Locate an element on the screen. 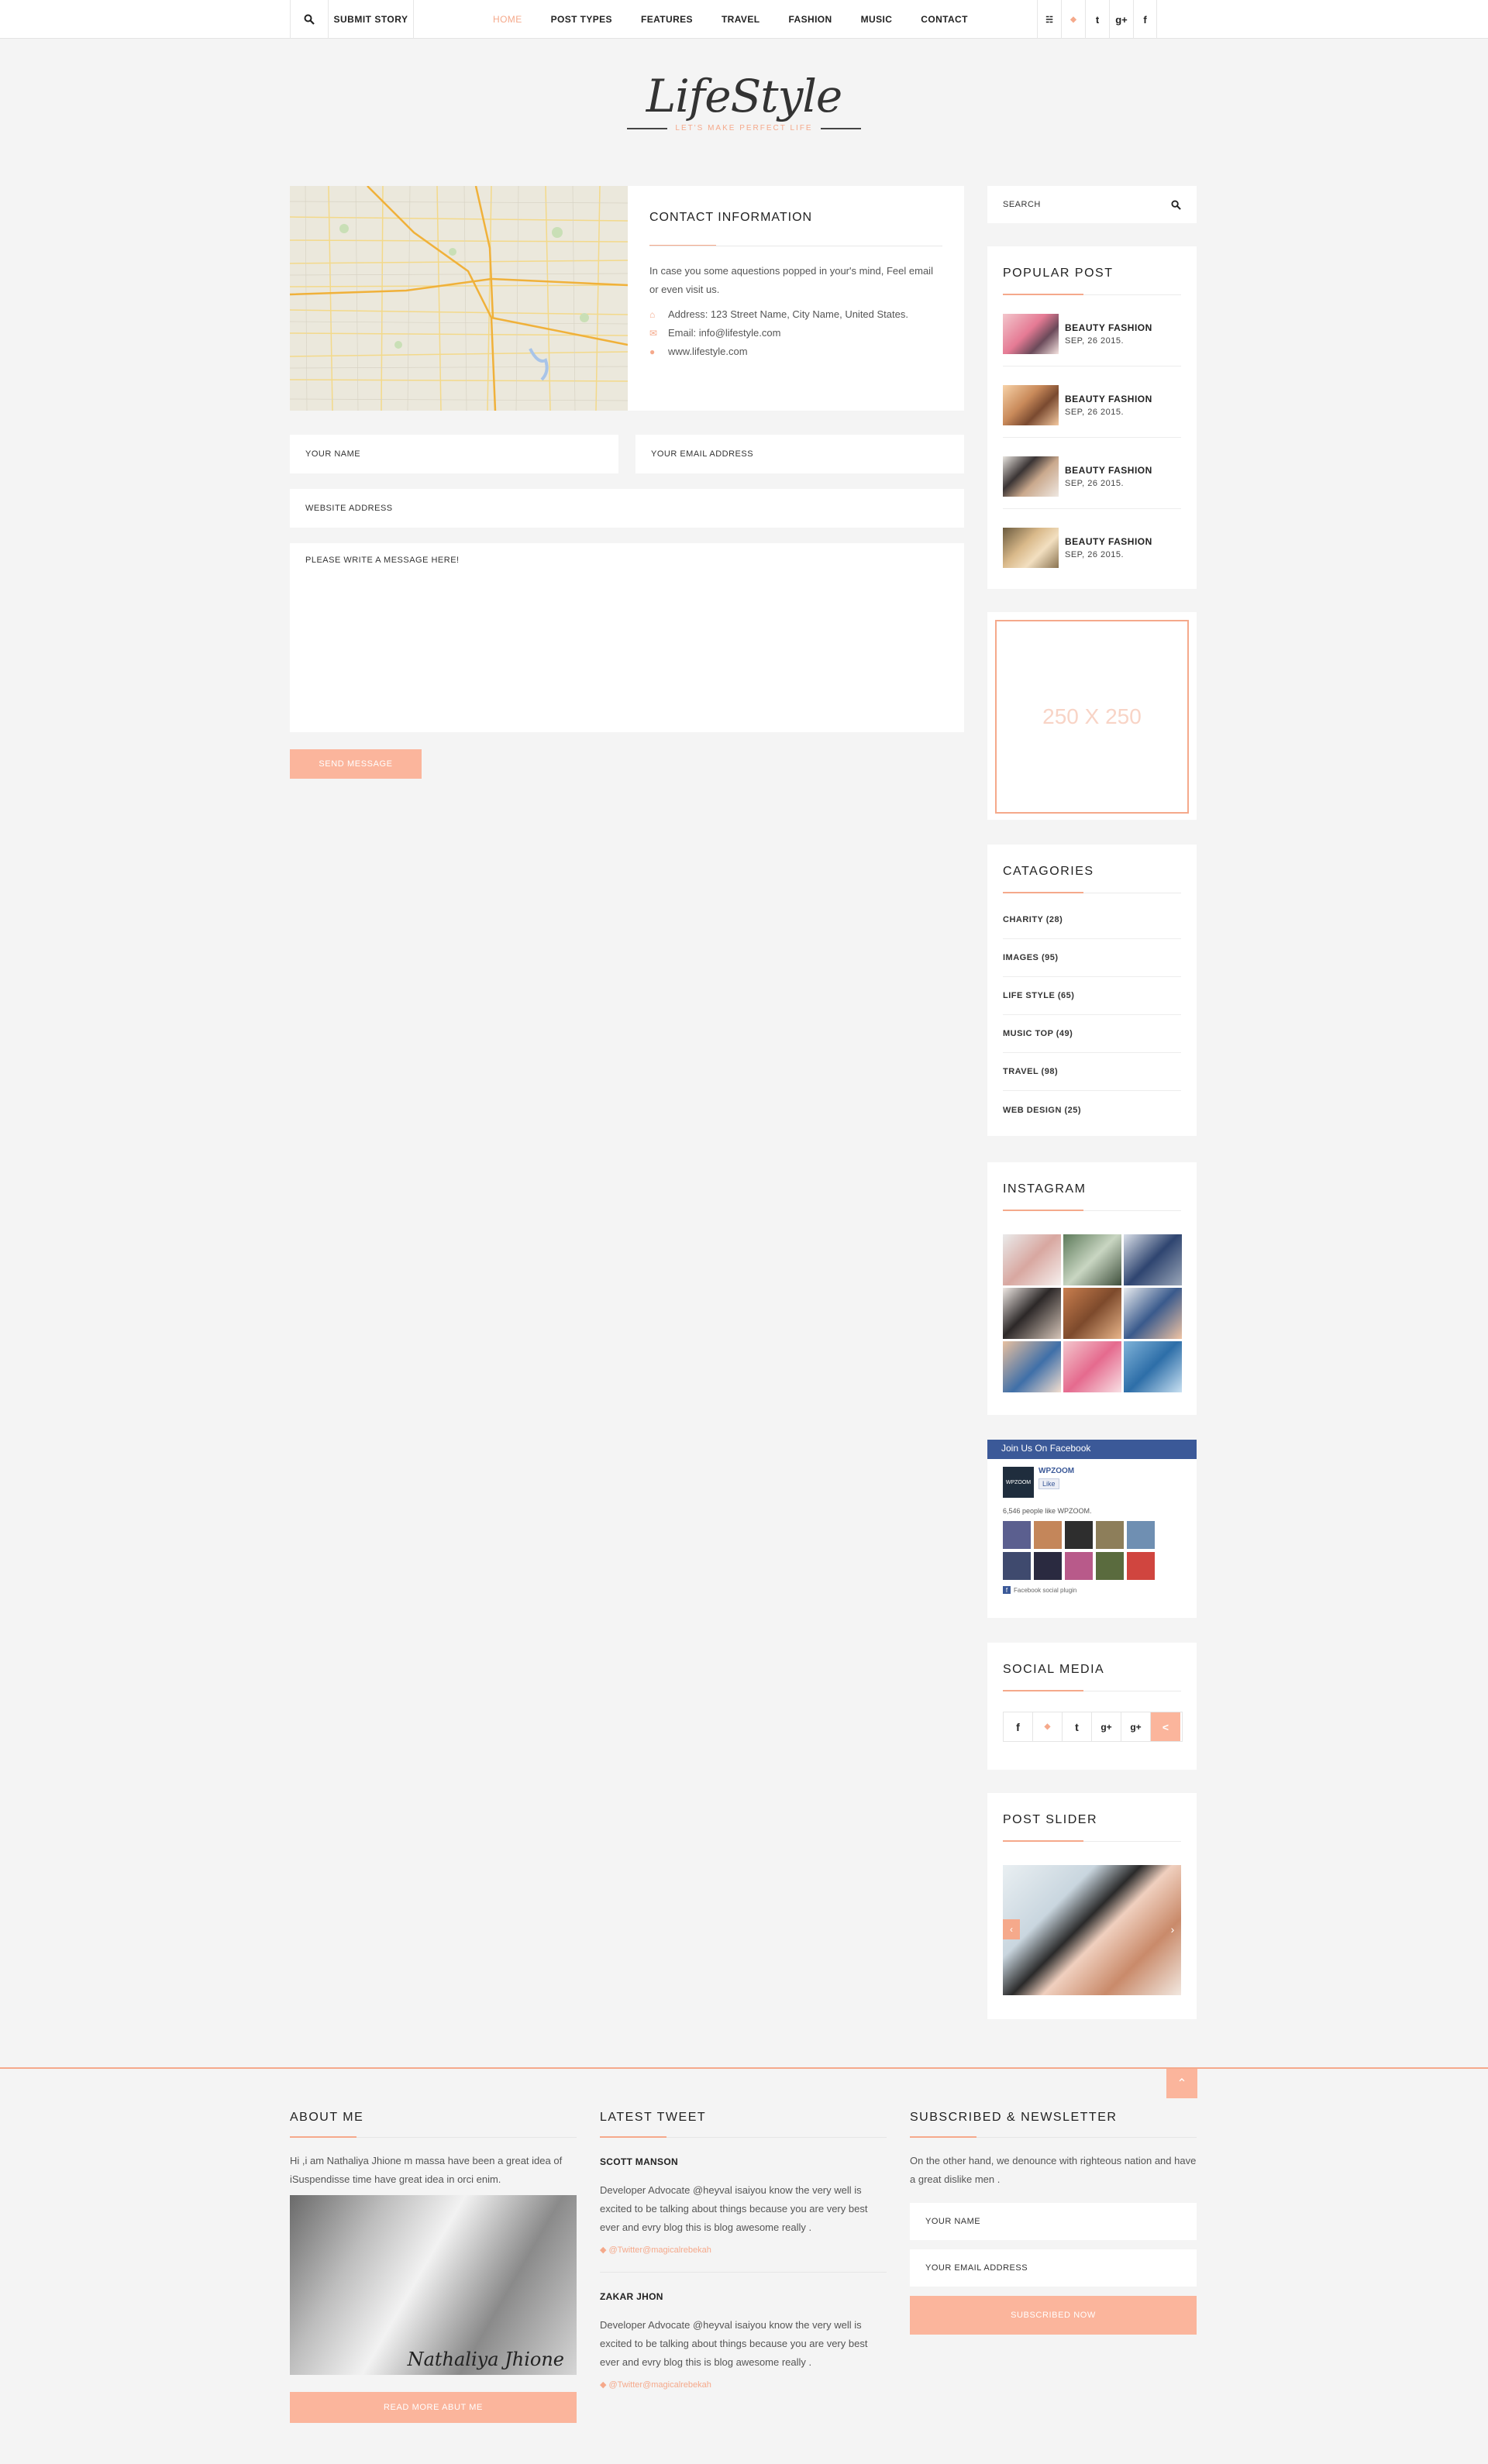 The height and width of the screenshot is (2464, 1488). back-to-top-button: ⌃ is located at coordinates (1181, 2083).